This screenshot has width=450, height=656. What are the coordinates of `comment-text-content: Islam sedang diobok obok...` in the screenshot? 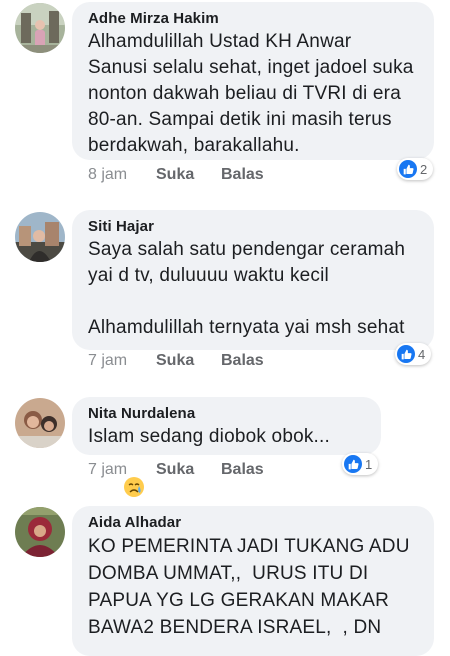 It's located at (209, 436).